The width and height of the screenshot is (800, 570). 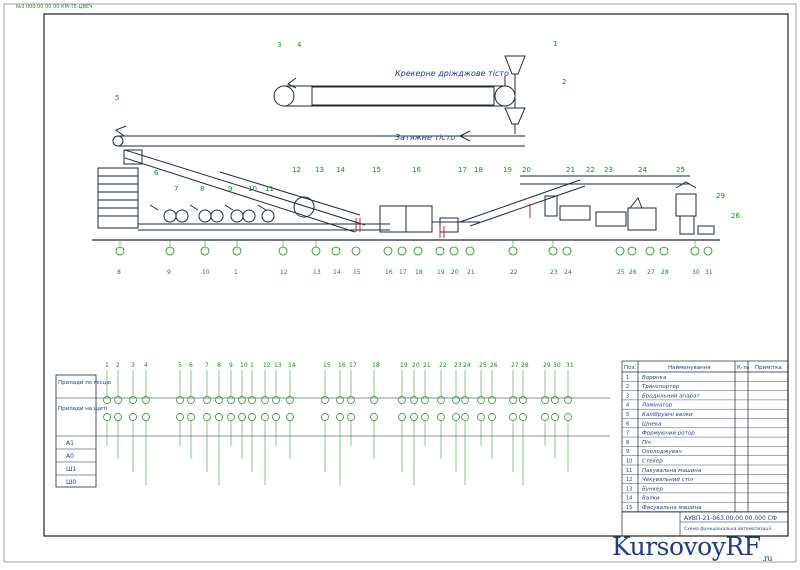 What do you see at coordinates (627, 424) in the screenshot?
I see `table-row-position: 6` at bounding box center [627, 424].